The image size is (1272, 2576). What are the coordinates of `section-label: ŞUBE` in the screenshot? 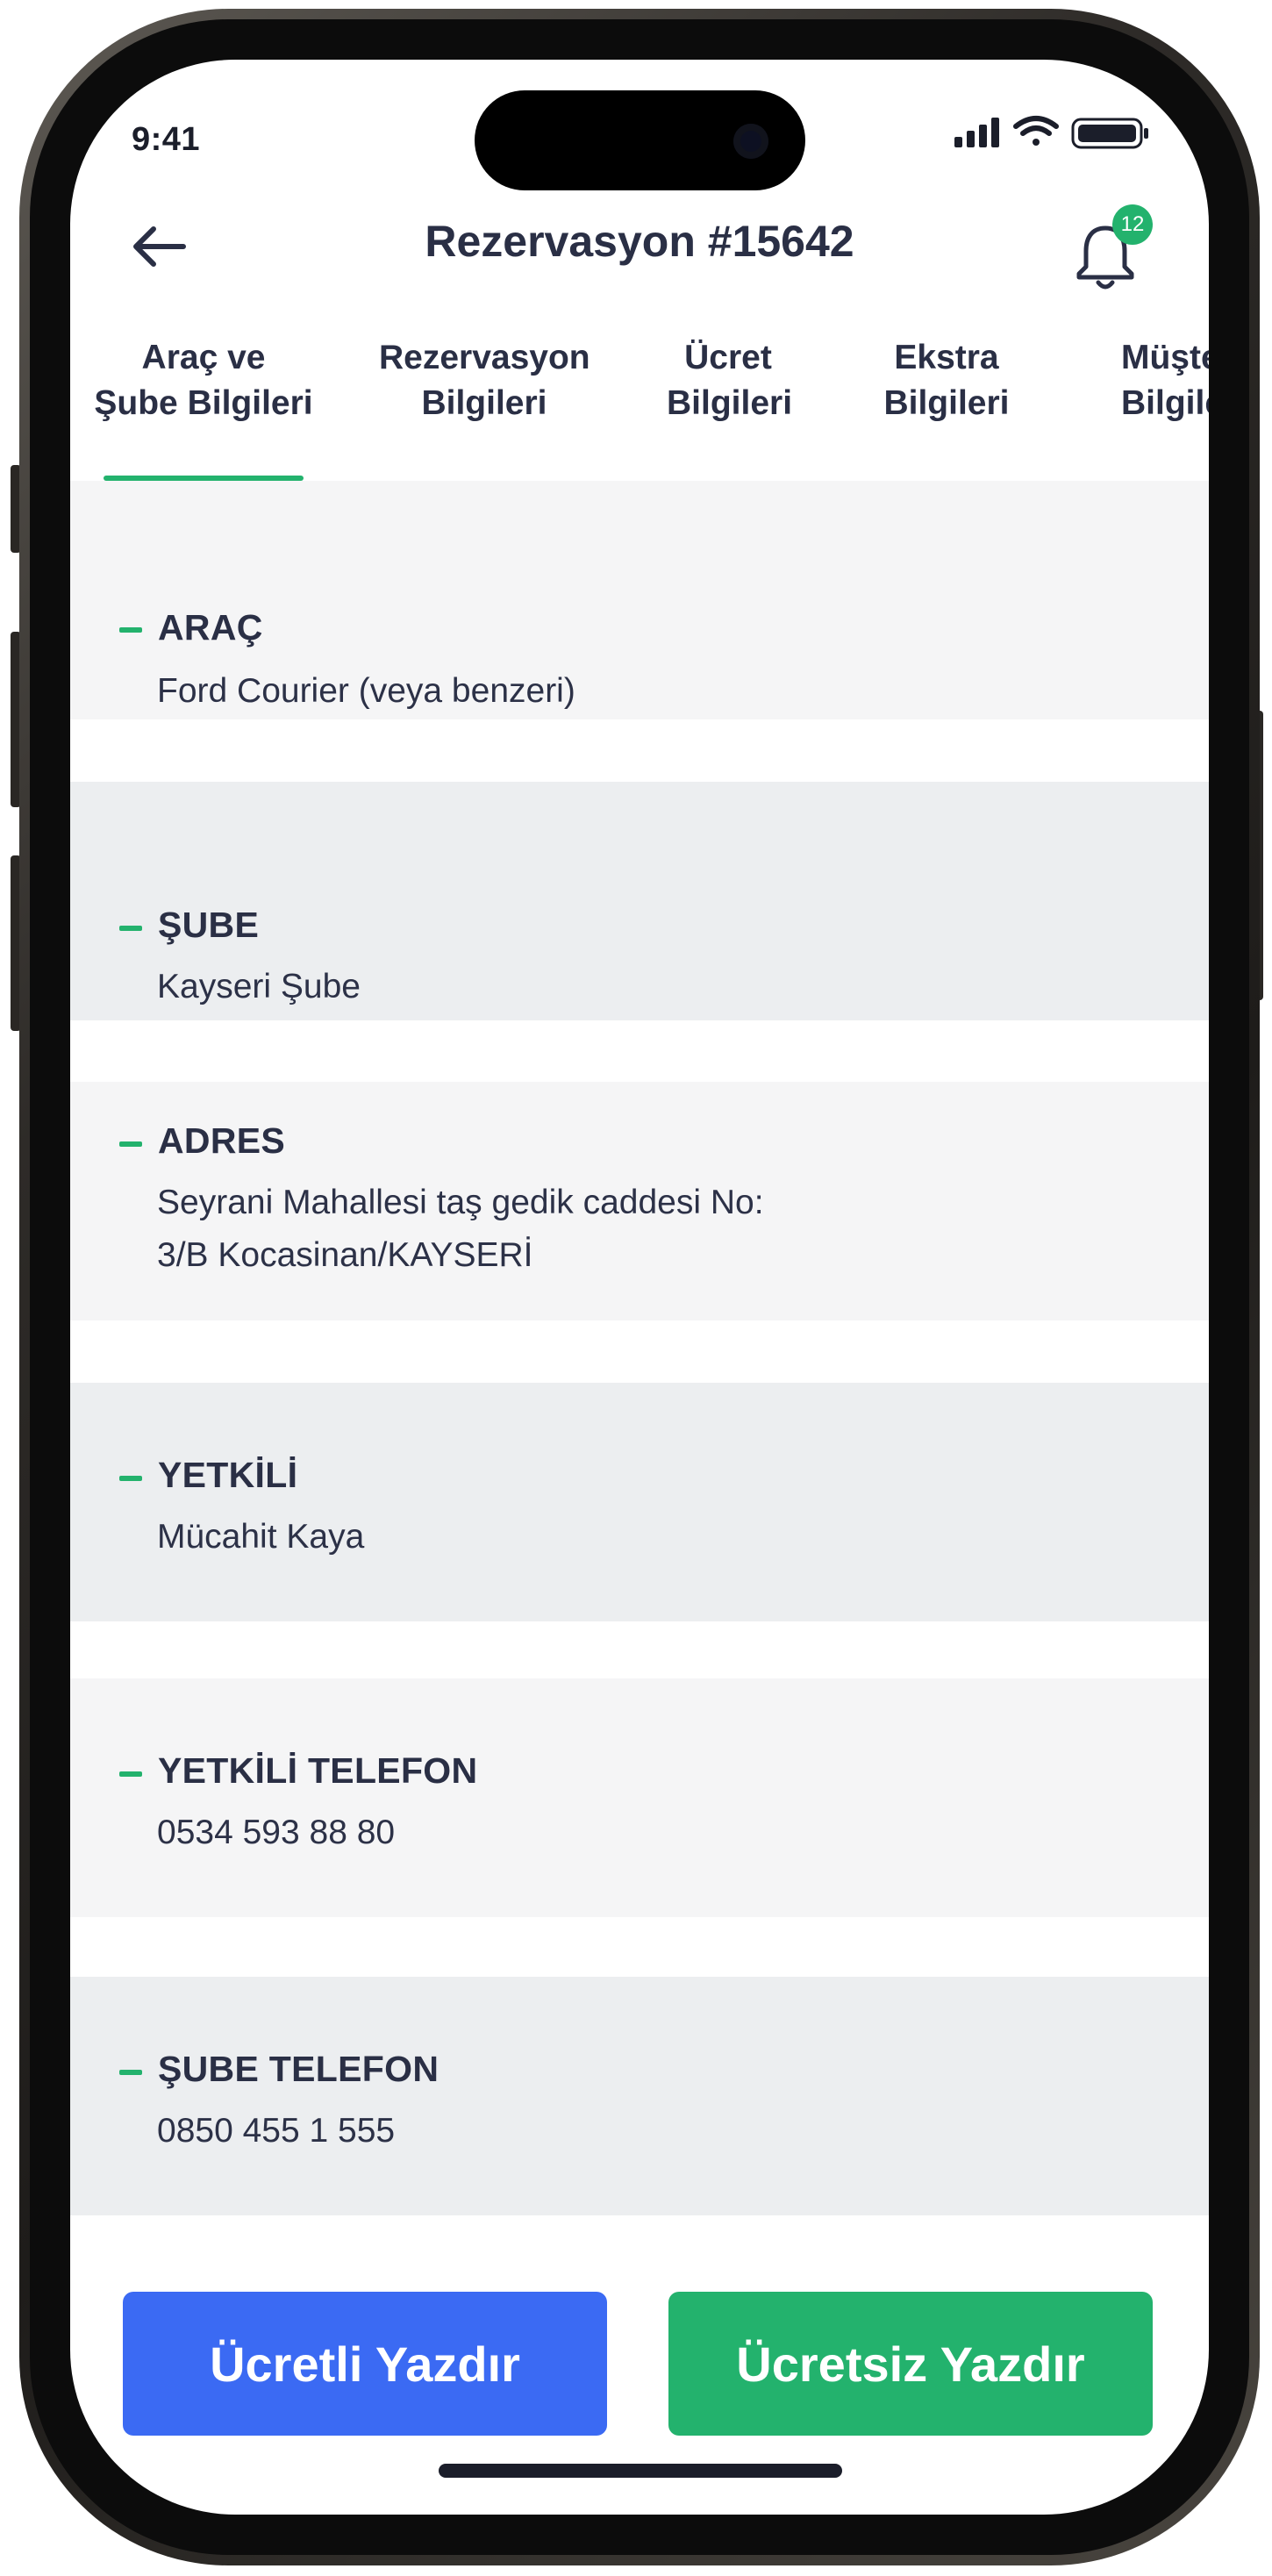 It's located at (209, 925).